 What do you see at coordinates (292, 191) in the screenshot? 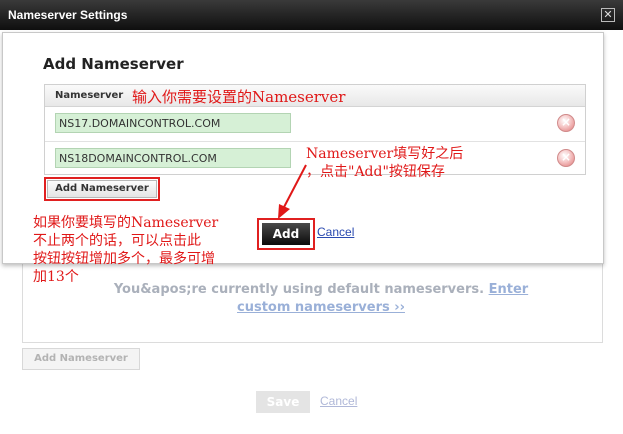
I see `annotation-arrow-icon` at bounding box center [292, 191].